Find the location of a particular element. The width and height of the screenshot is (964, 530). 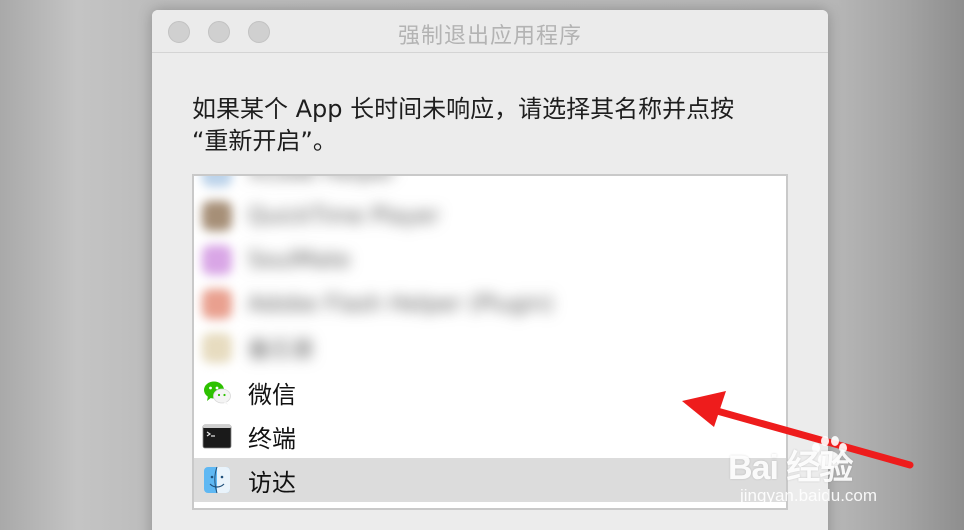

watermark-brand: Bai 经验 is located at coordinates (790, 468).